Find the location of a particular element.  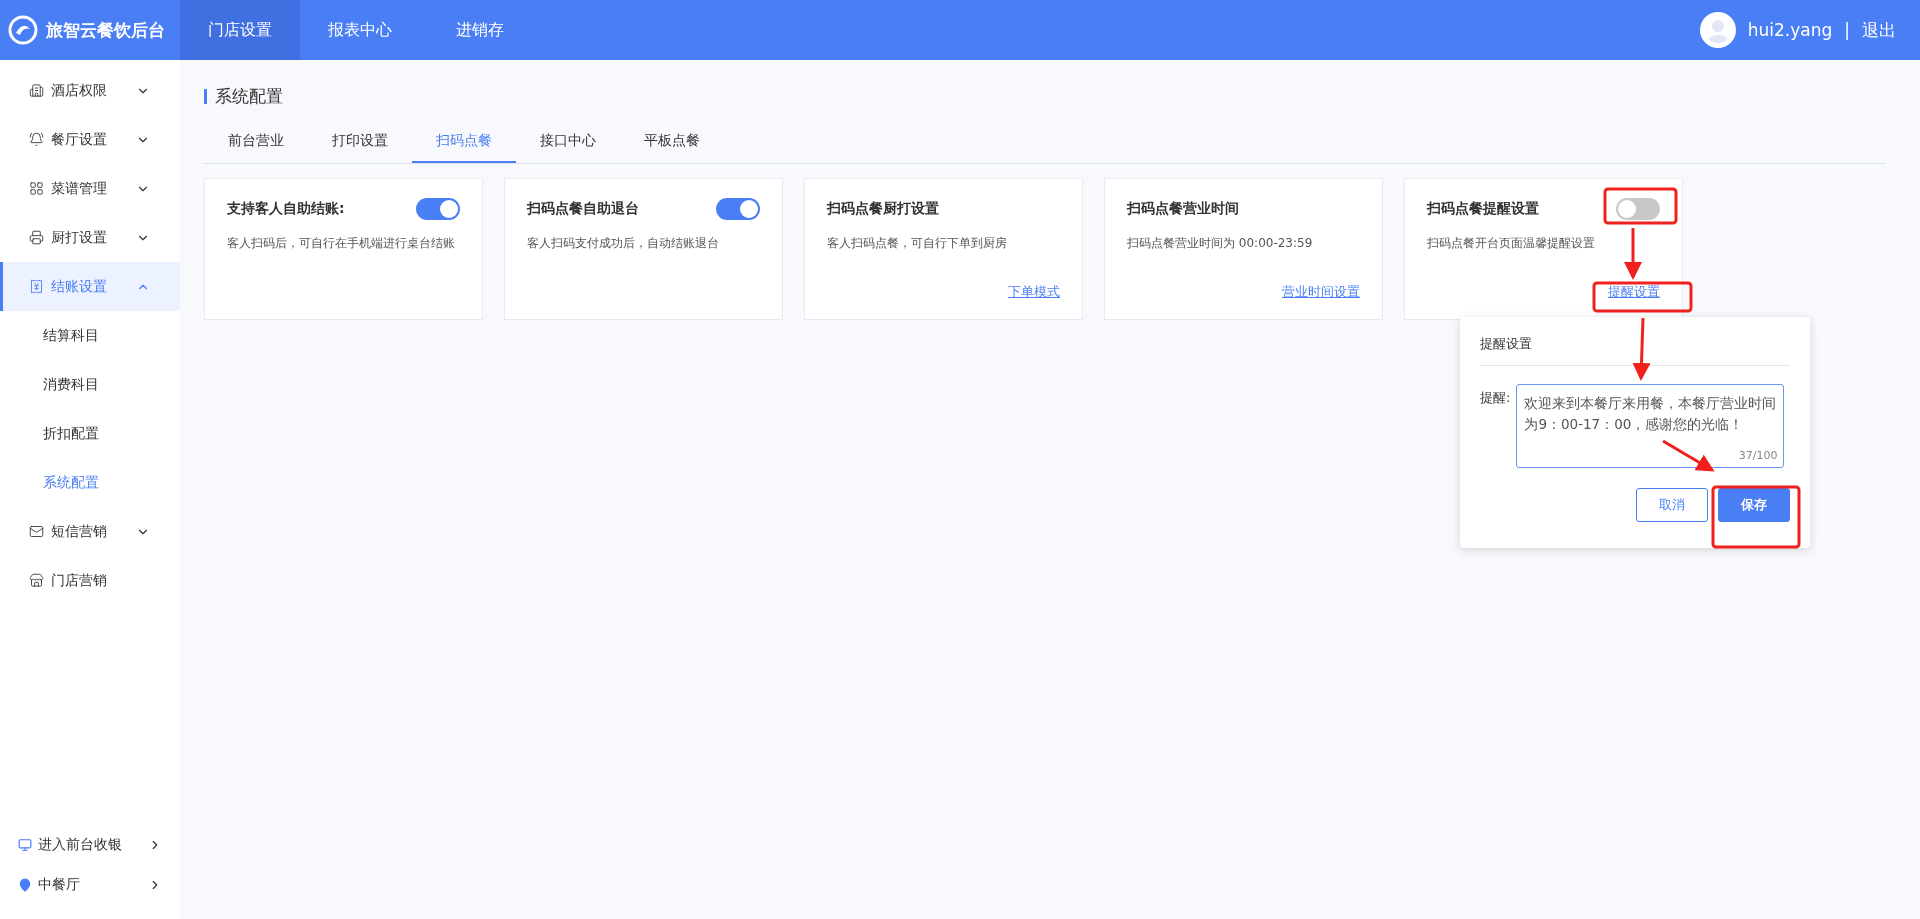

sidebar-subitem: 折扣配置 is located at coordinates (90, 433).